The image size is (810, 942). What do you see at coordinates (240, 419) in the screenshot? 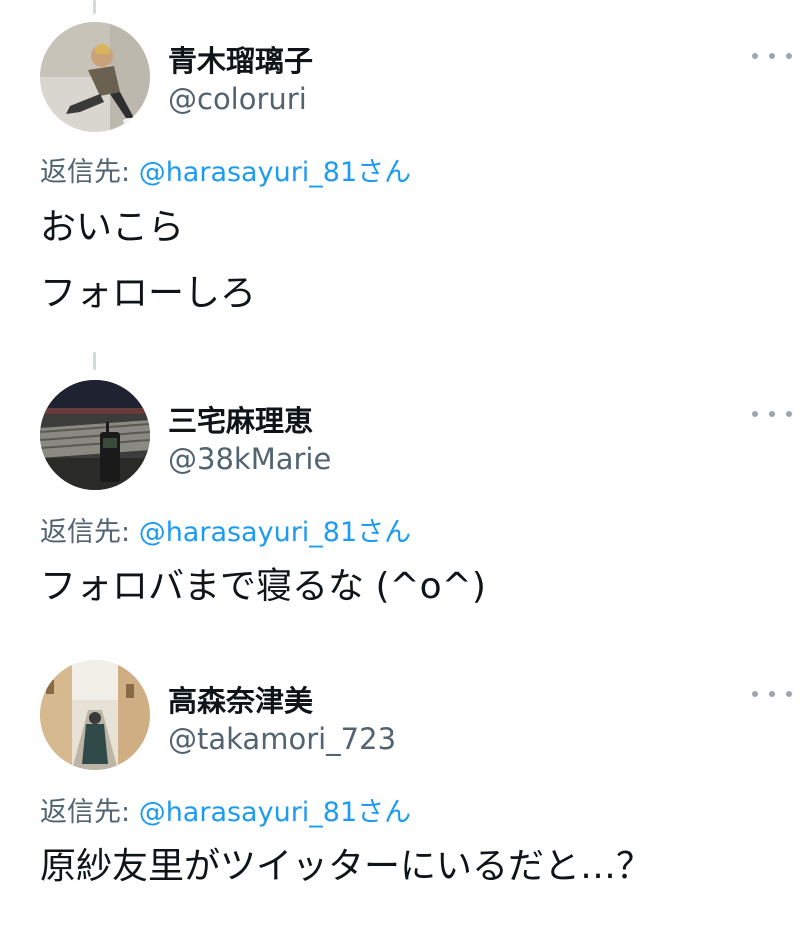
I see `display-name: 三宅麻理恵` at bounding box center [240, 419].